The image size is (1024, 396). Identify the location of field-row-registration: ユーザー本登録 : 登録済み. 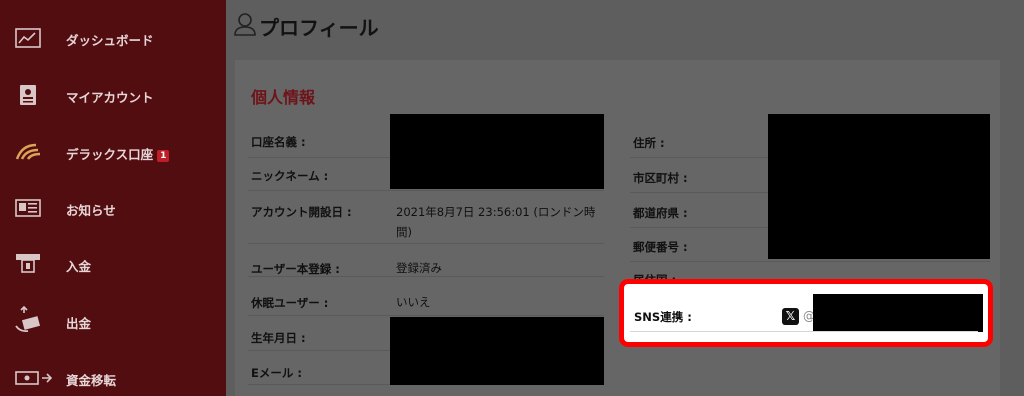
(426, 260).